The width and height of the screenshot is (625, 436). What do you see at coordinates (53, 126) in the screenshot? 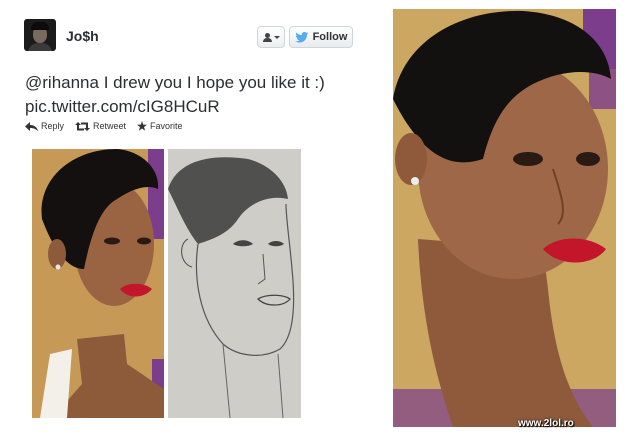
I see `reply-label: Reply` at bounding box center [53, 126].